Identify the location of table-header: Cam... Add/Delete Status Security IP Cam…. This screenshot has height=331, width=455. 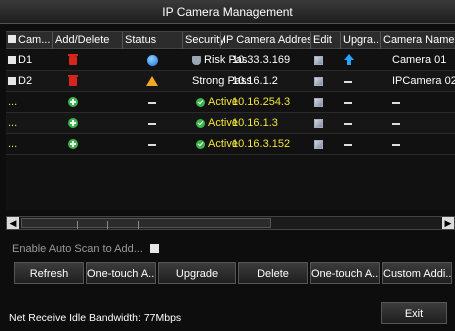
(230, 40).